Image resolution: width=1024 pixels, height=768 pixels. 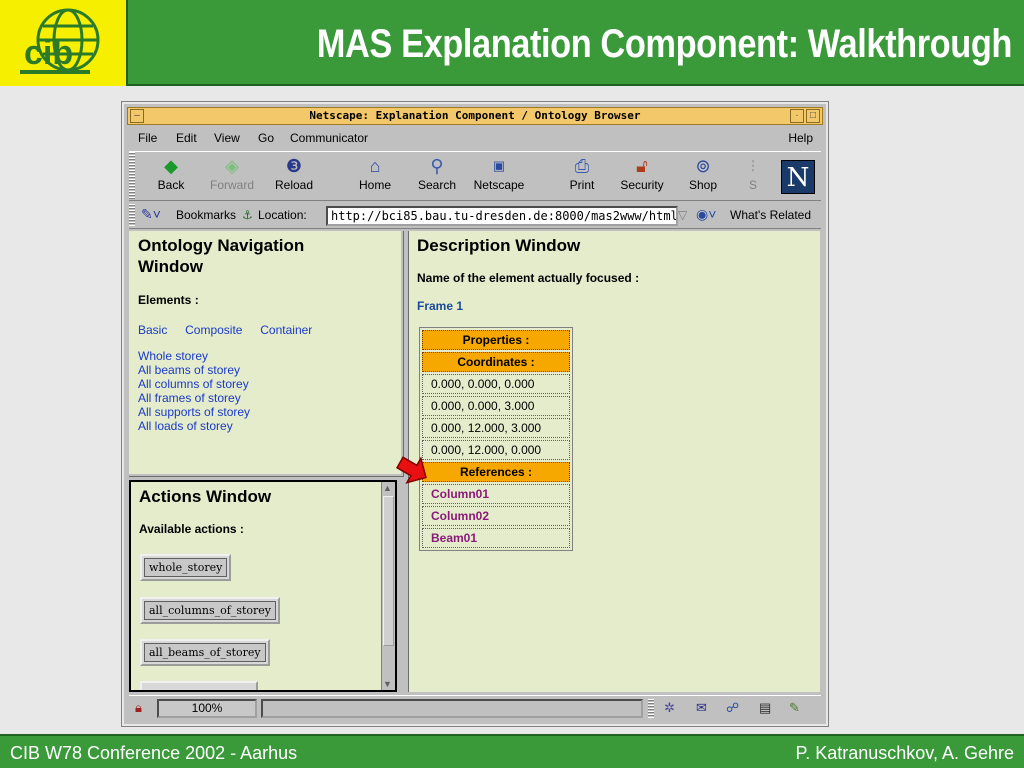 What do you see at coordinates (582, 166) in the screenshot?
I see `print-icon: ⎙` at bounding box center [582, 166].